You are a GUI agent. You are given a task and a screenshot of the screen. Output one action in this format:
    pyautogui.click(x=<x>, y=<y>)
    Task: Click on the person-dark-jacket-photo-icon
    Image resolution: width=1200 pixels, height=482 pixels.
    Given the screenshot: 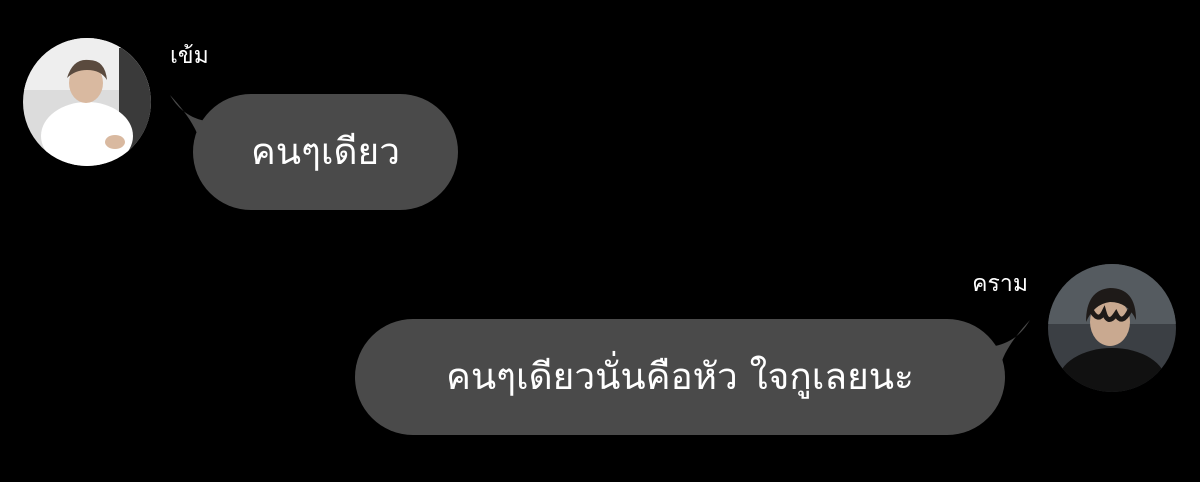 What is the action you would take?
    pyautogui.click(x=1112, y=328)
    